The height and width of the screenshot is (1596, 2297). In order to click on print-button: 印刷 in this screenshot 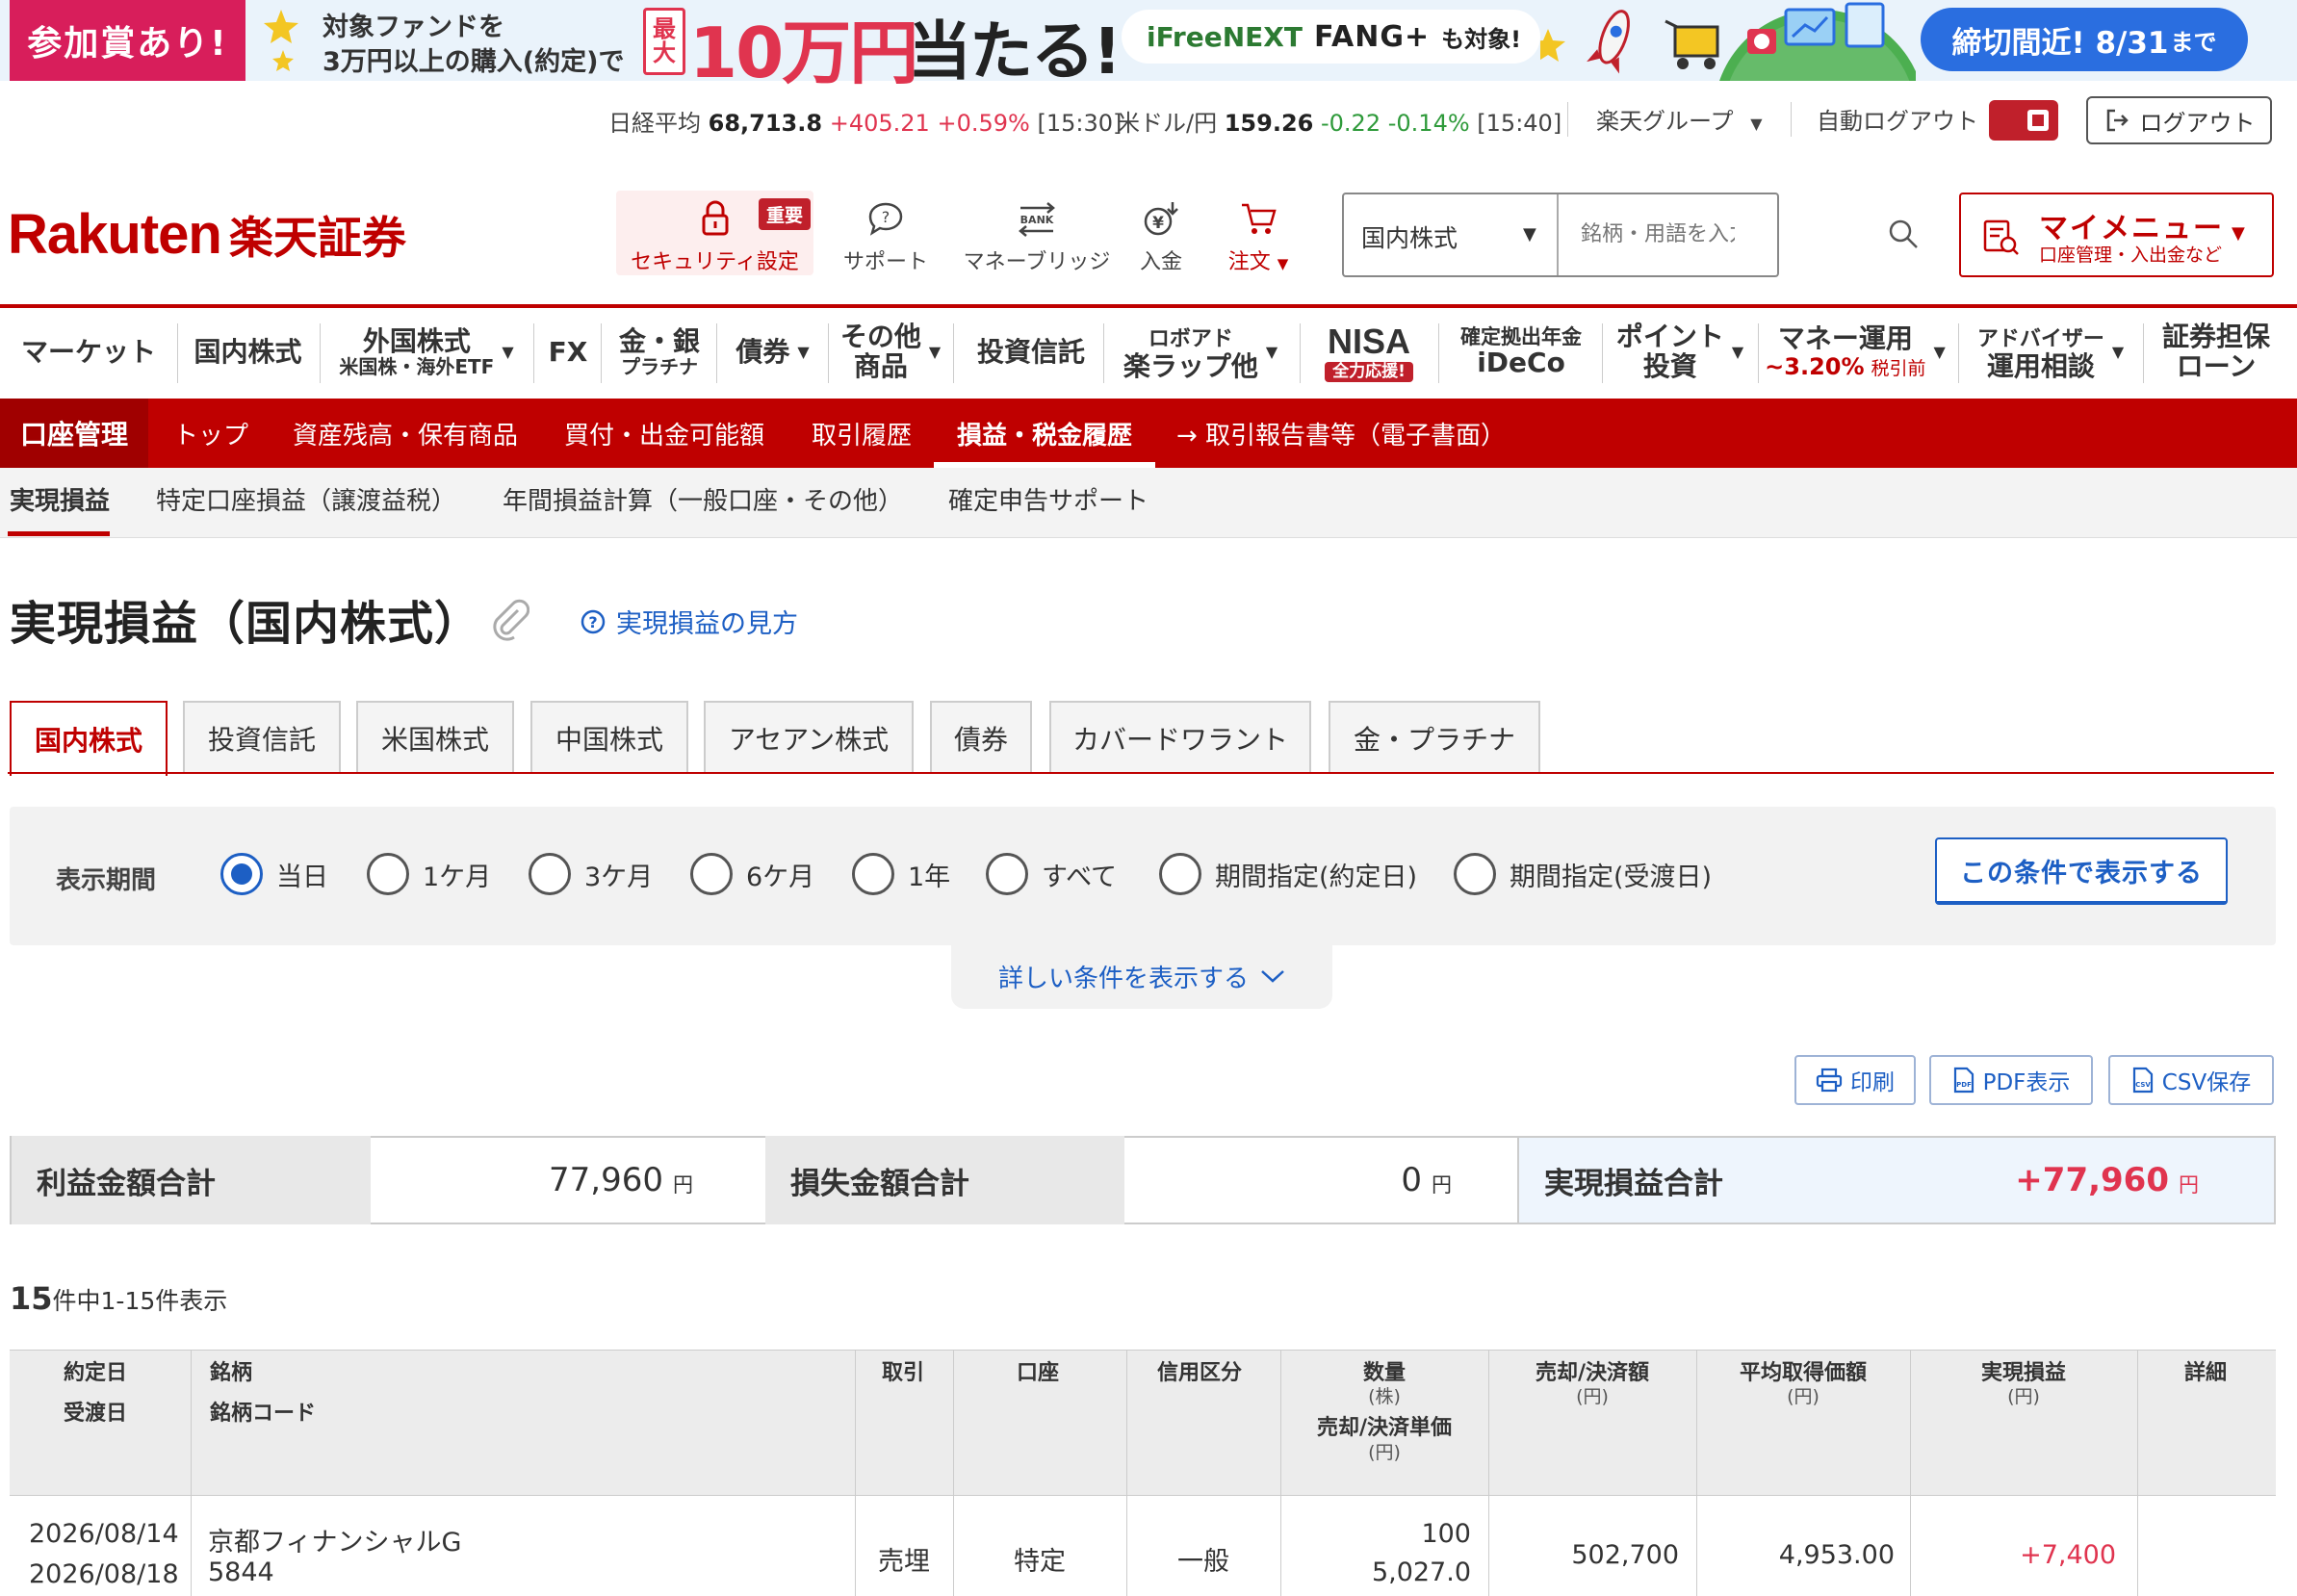, I will do `click(1855, 1080)`.